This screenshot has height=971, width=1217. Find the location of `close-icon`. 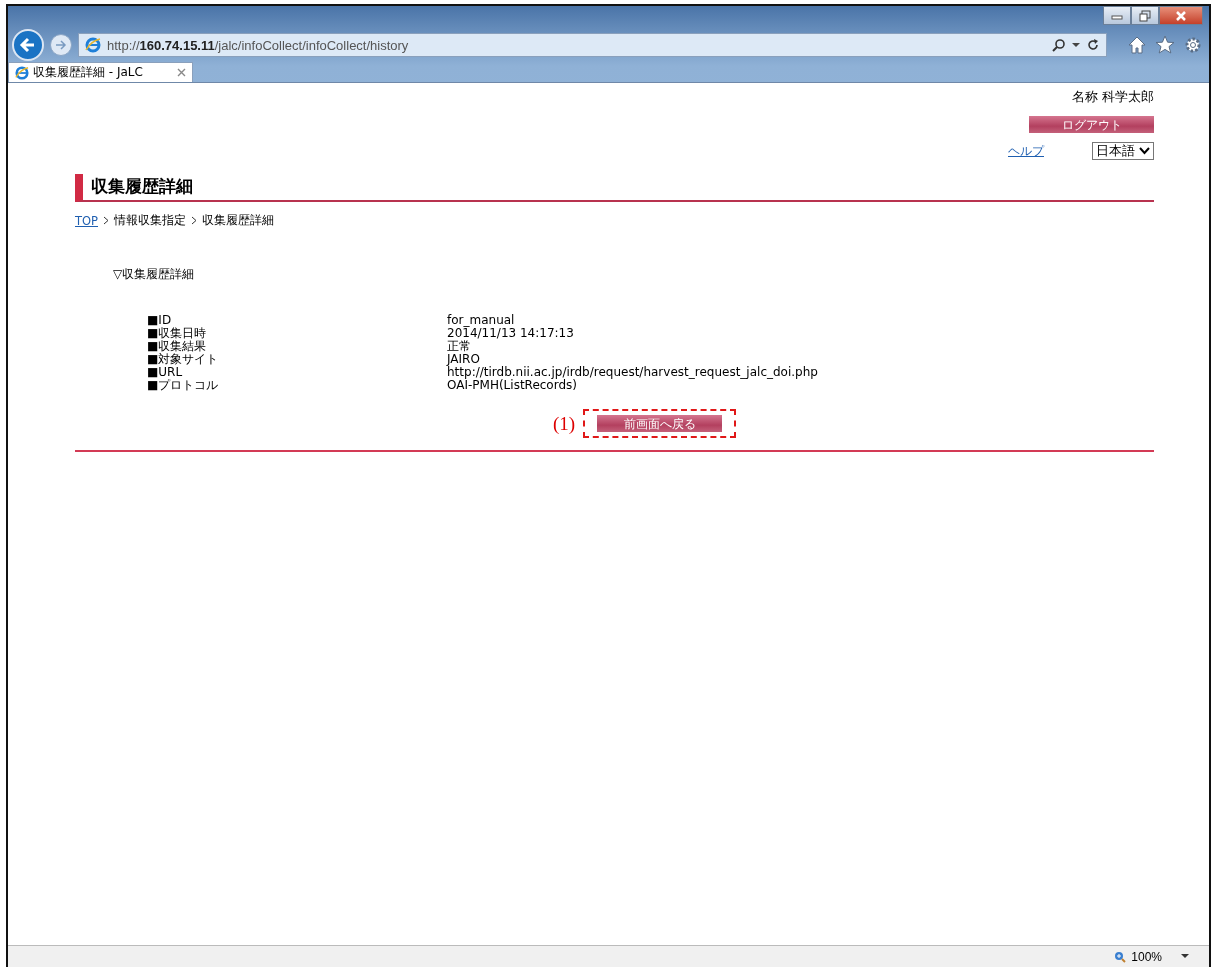

close-icon is located at coordinates (1181, 15).